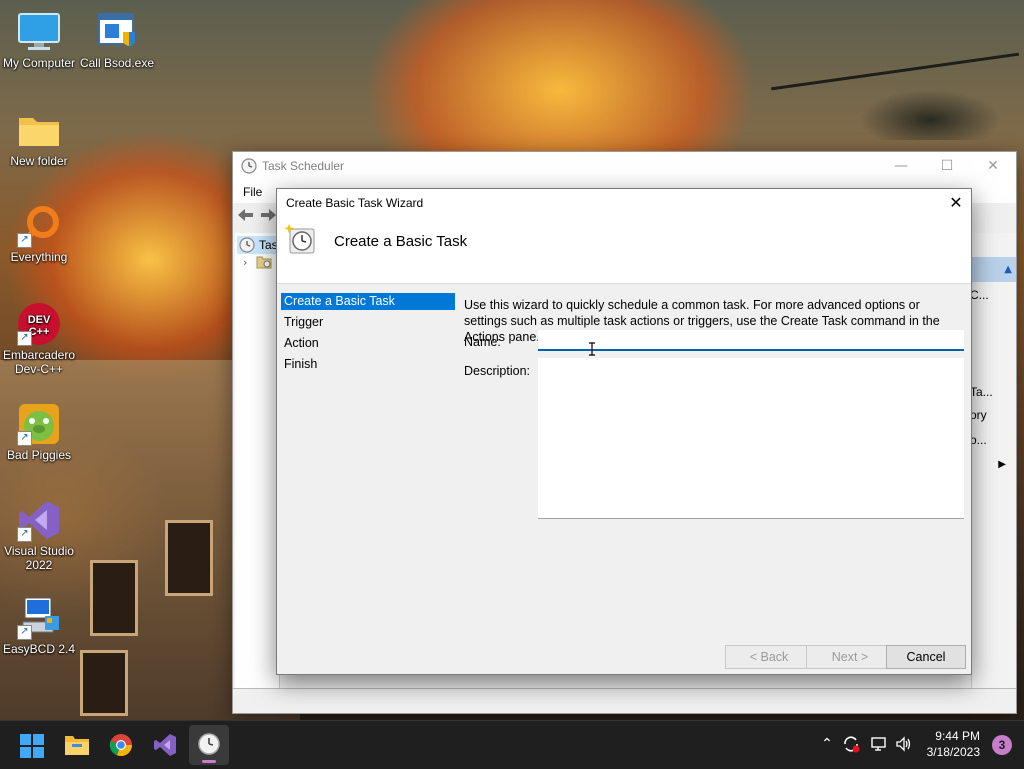 This screenshot has height=769, width=1024. Describe the element at coordinates (259, 460) in the screenshot. I see `navigation-tree: Task ›` at that location.